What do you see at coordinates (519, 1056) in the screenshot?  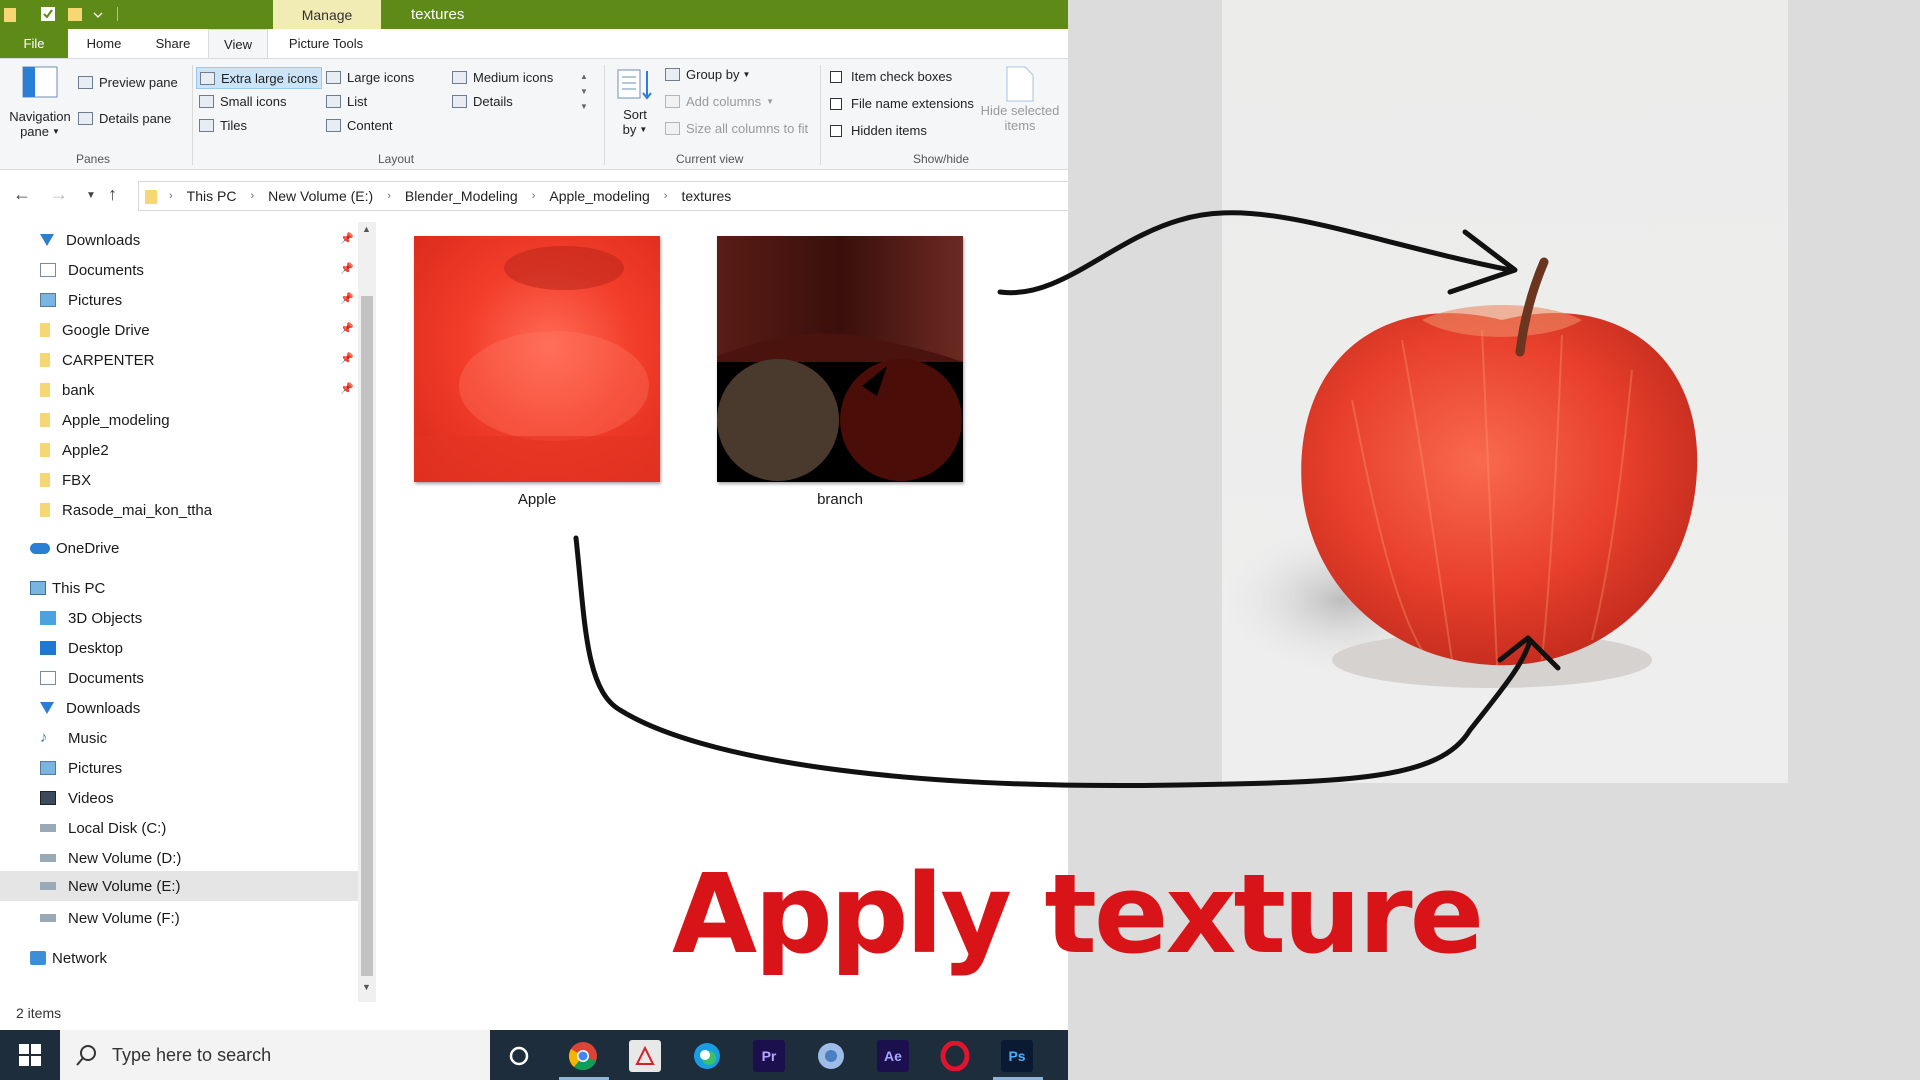 I see `cortana-icon` at bounding box center [519, 1056].